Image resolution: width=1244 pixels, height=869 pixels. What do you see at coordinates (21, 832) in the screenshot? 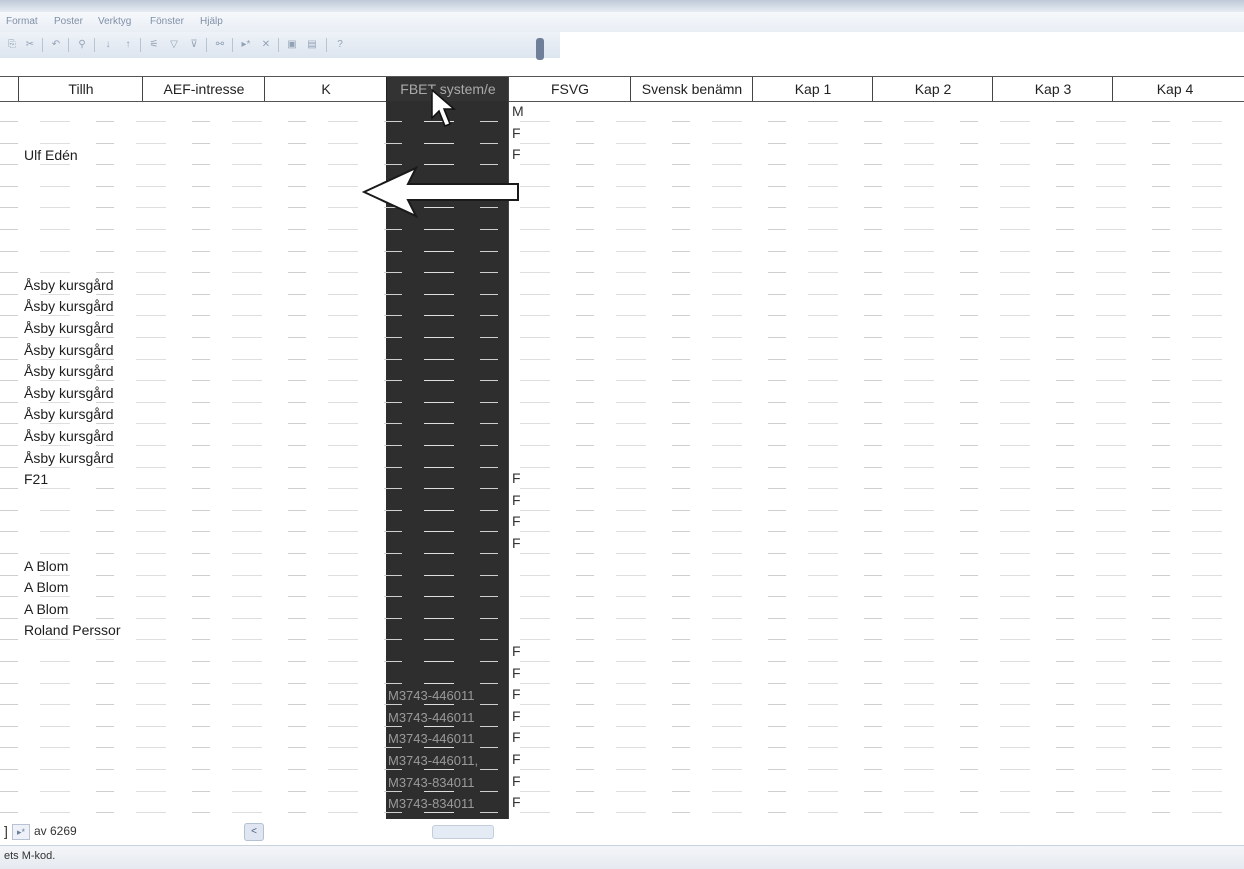
I see `new-record-button: ▸*` at bounding box center [21, 832].